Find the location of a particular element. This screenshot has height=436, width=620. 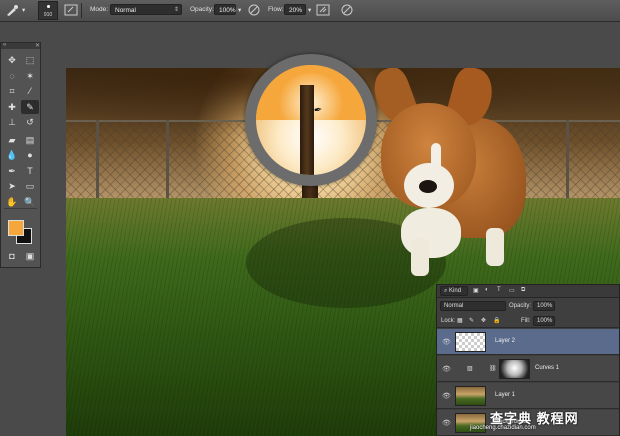

fill-value: 100% is located at coordinates (545, 321).